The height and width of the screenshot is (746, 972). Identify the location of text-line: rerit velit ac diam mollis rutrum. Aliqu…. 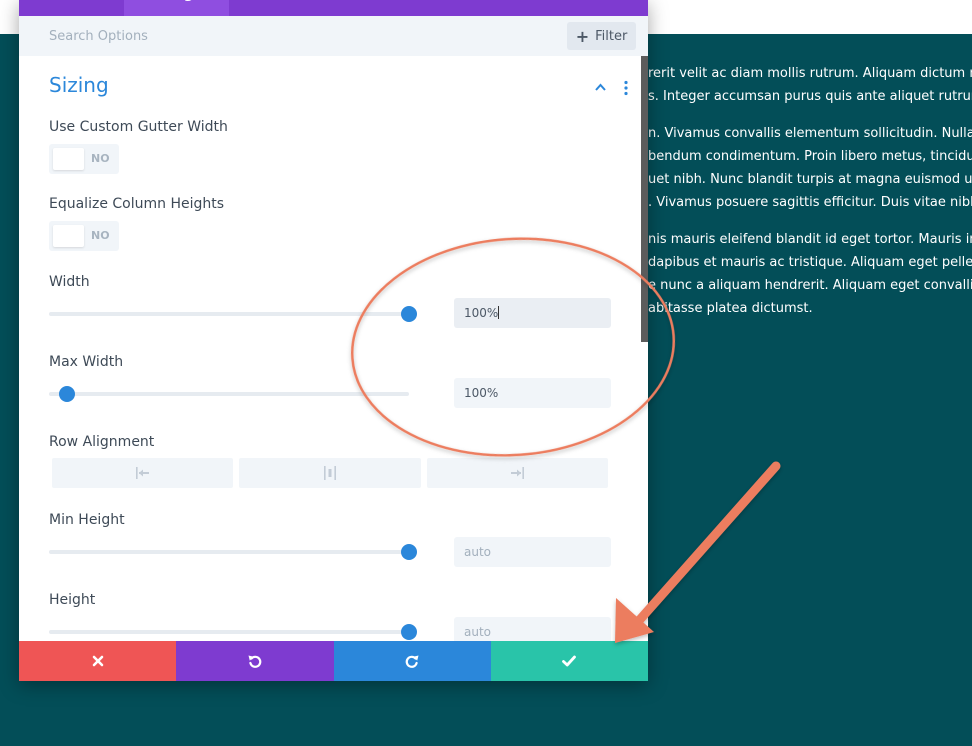
(810, 73).